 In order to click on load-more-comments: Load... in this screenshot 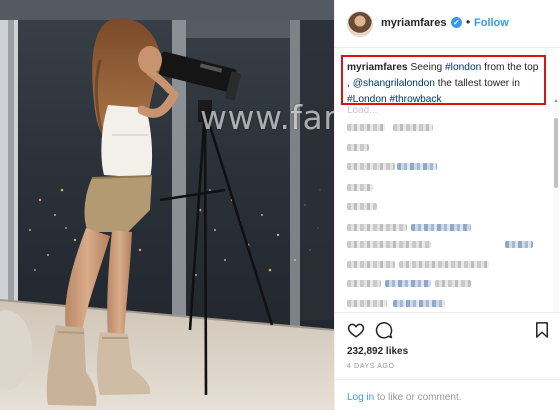, I will do `click(362, 110)`.